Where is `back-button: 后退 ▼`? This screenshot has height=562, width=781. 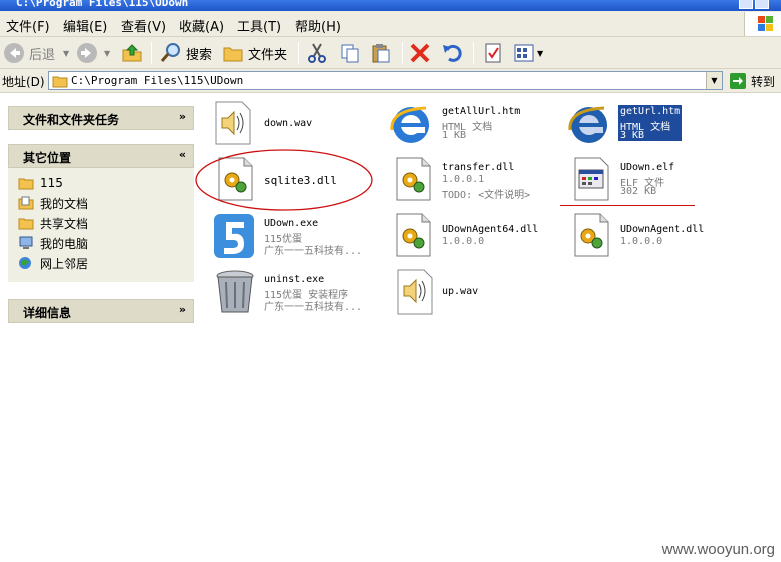
back-button: 后退 ▼ is located at coordinates (36, 53).